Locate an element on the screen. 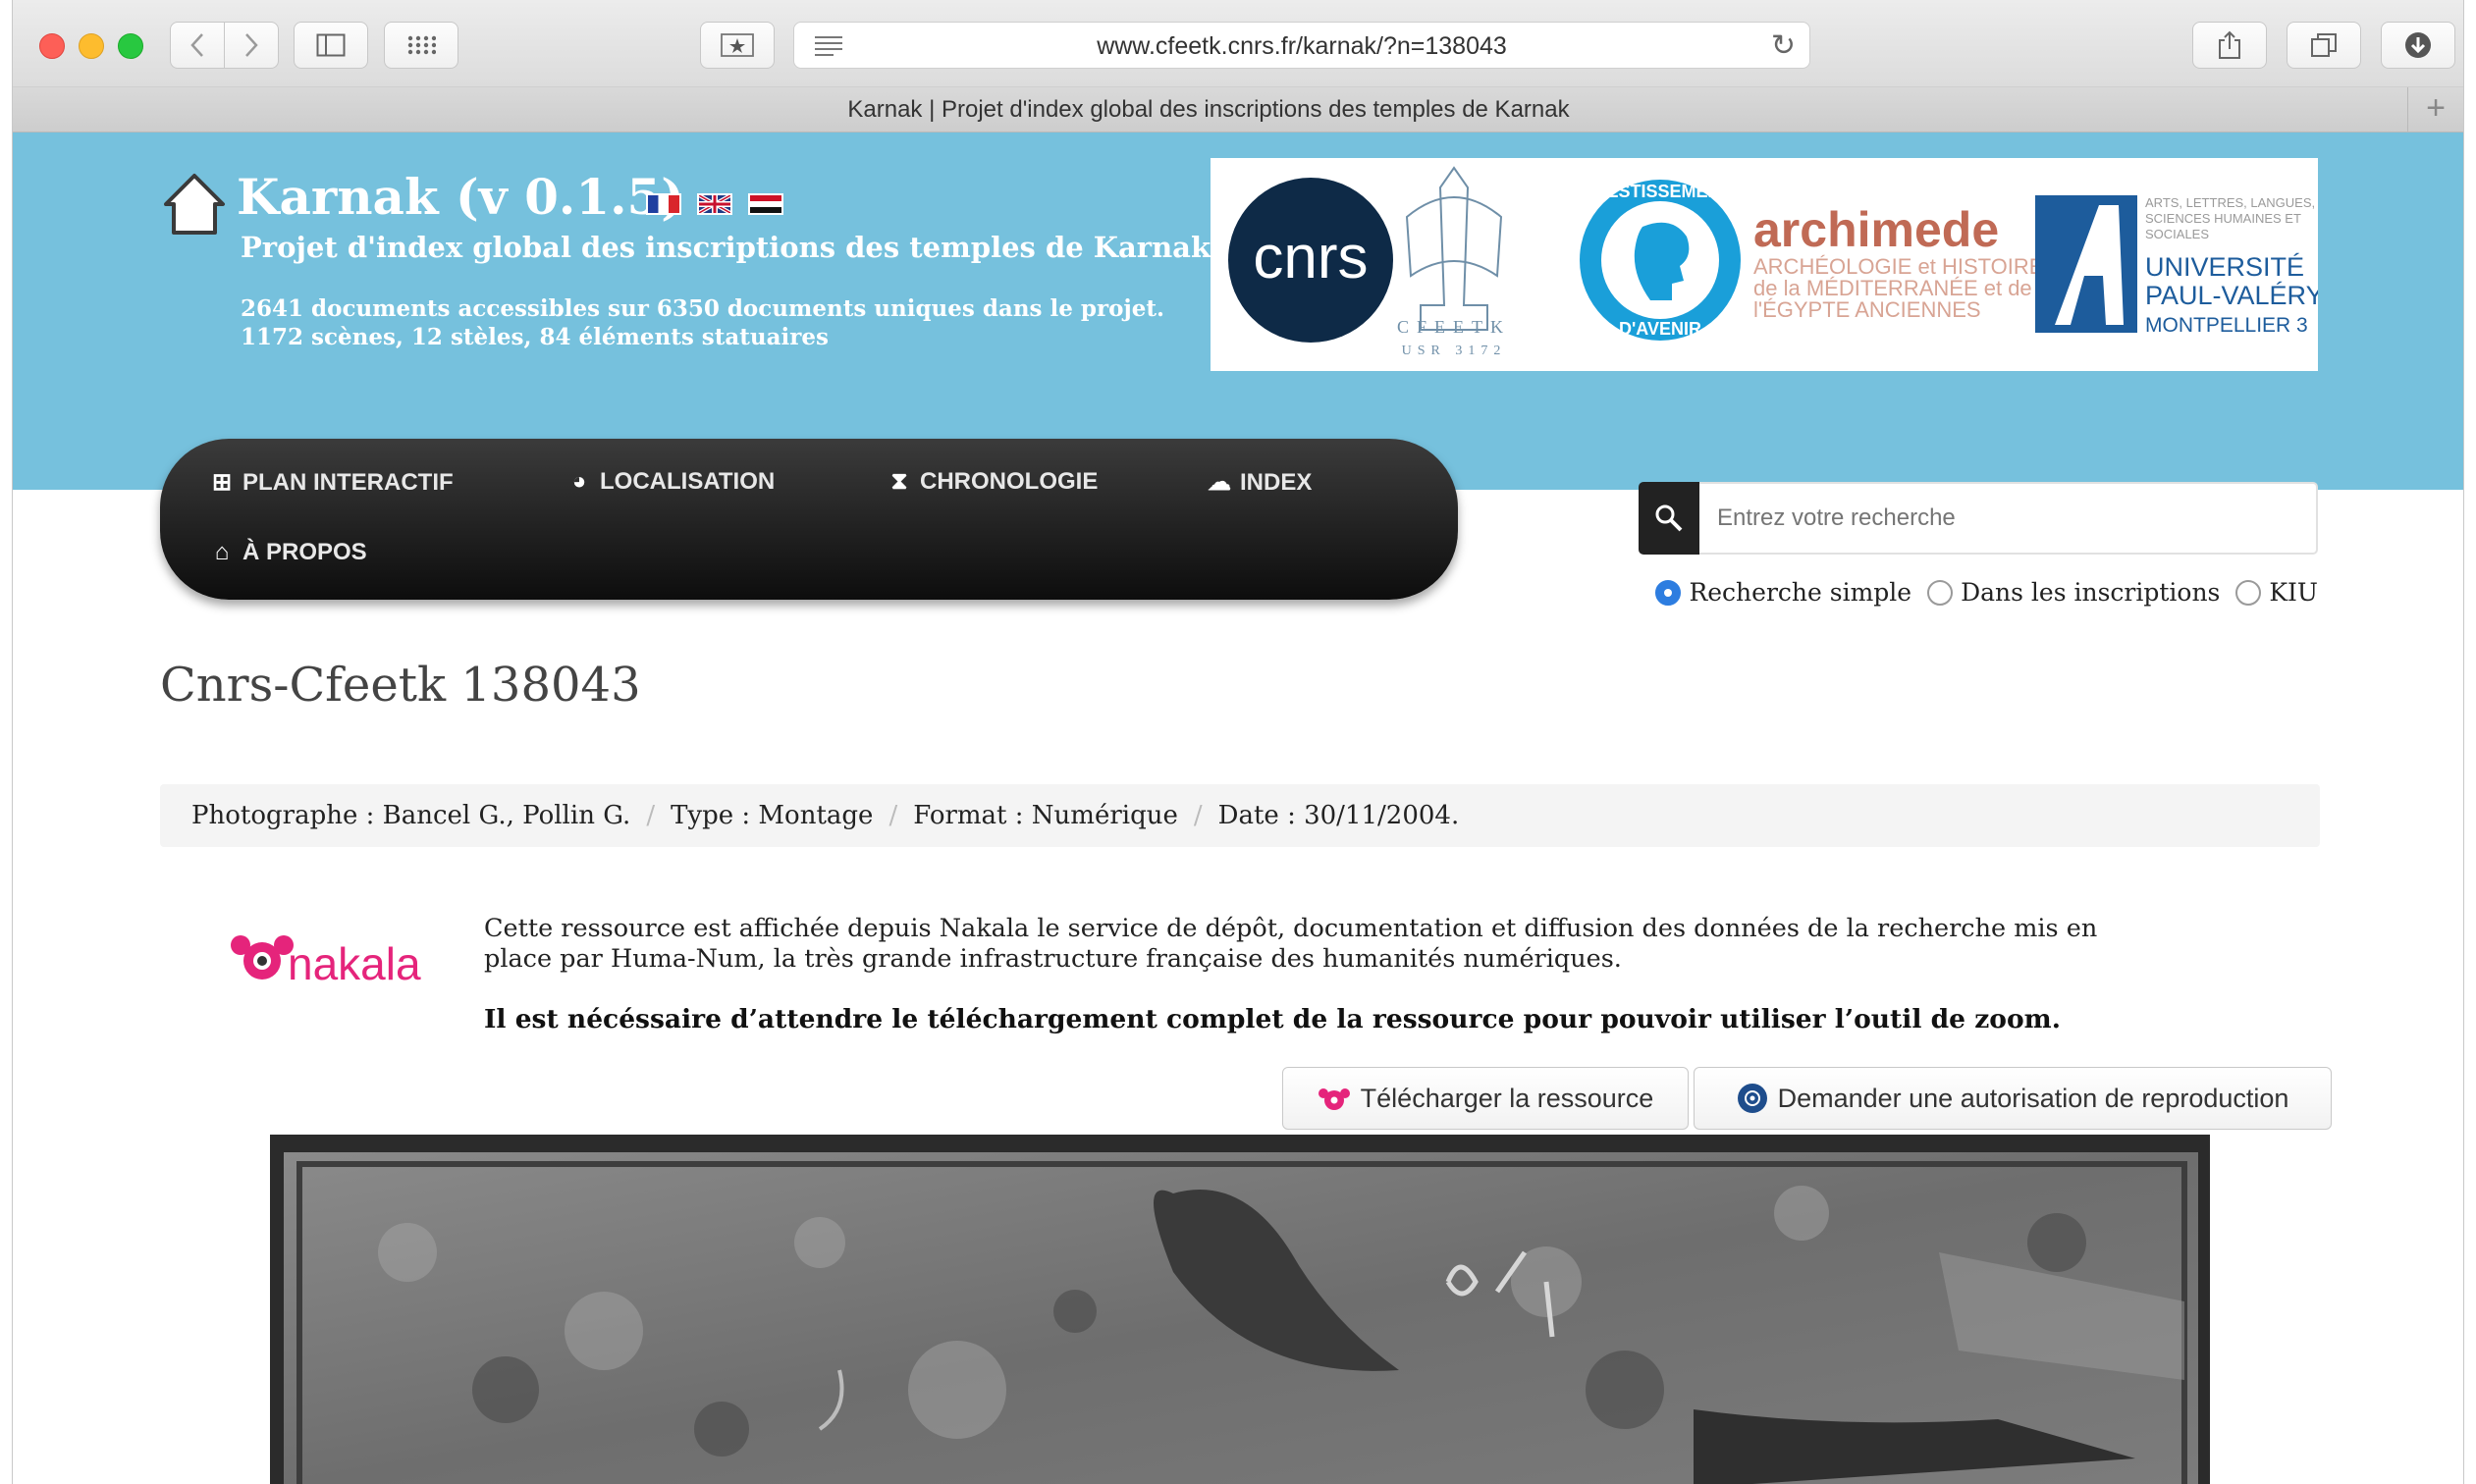 This screenshot has height=1484, width=2476. nakala-logo-text: nakala is located at coordinates (354, 961).